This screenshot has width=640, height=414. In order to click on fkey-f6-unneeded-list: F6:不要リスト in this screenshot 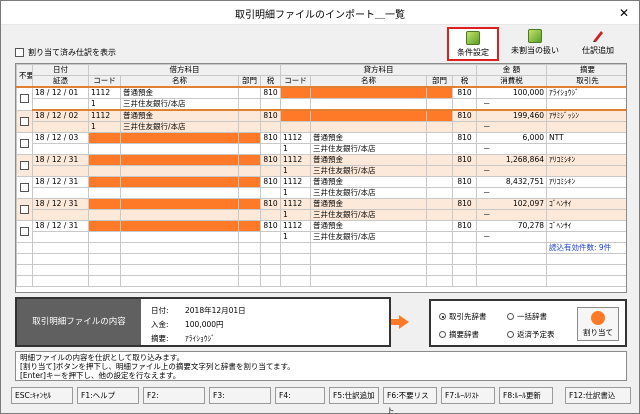, I will do `click(410, 400)`.